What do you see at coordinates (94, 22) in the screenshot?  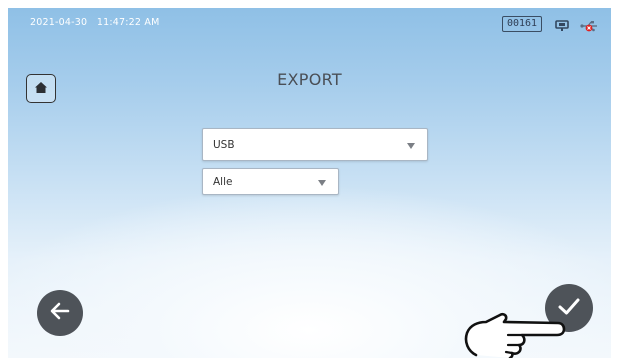 I see `datetime: 2021-04-30 11:47:22 AM` at bounding box center [94, 22].